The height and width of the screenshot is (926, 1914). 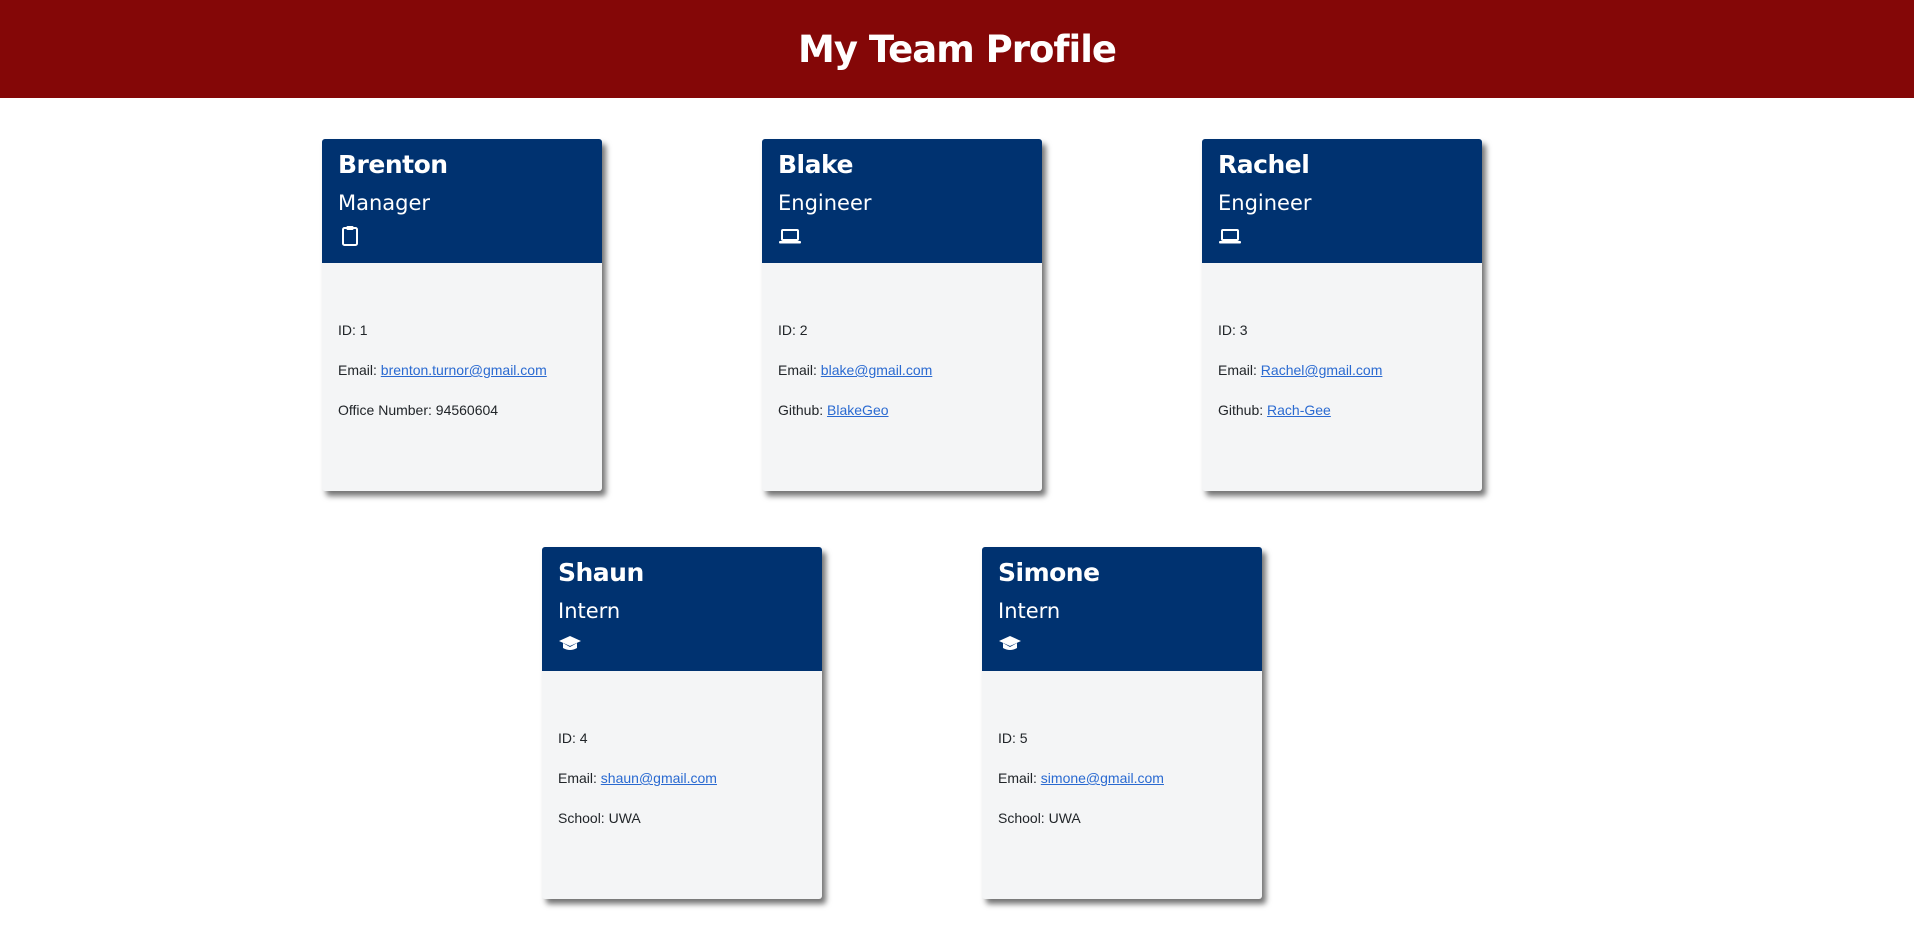 I want to click on employee-name: Simone, so click(x=1049, y=572).